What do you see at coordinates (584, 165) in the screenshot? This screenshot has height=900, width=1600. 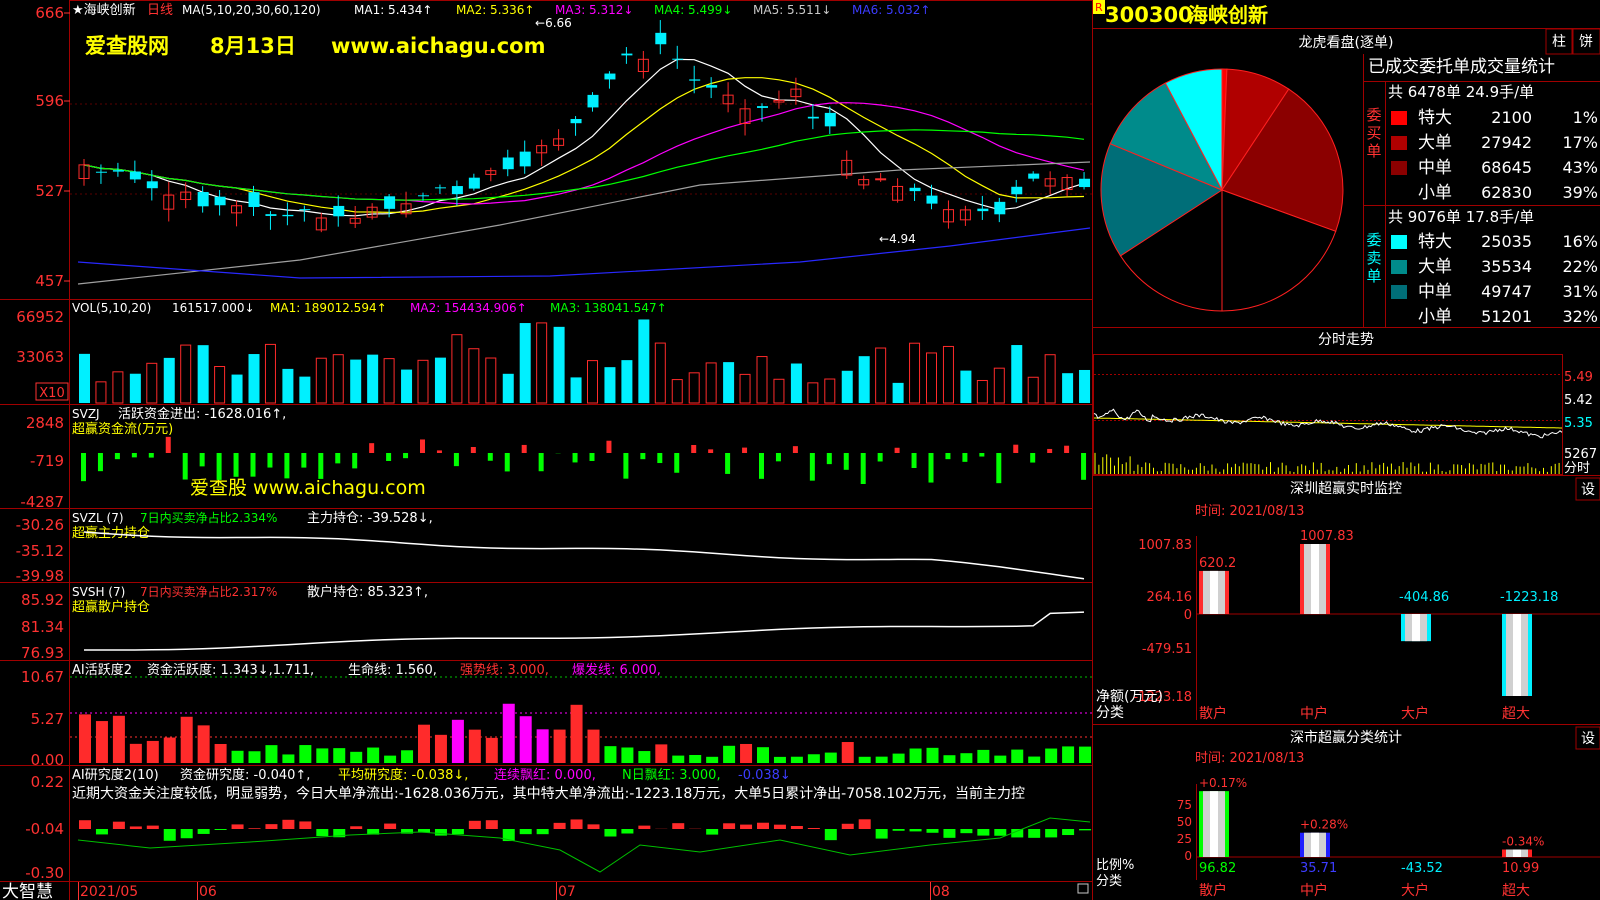 I see `ma-line` at bounding box center [584, 165].